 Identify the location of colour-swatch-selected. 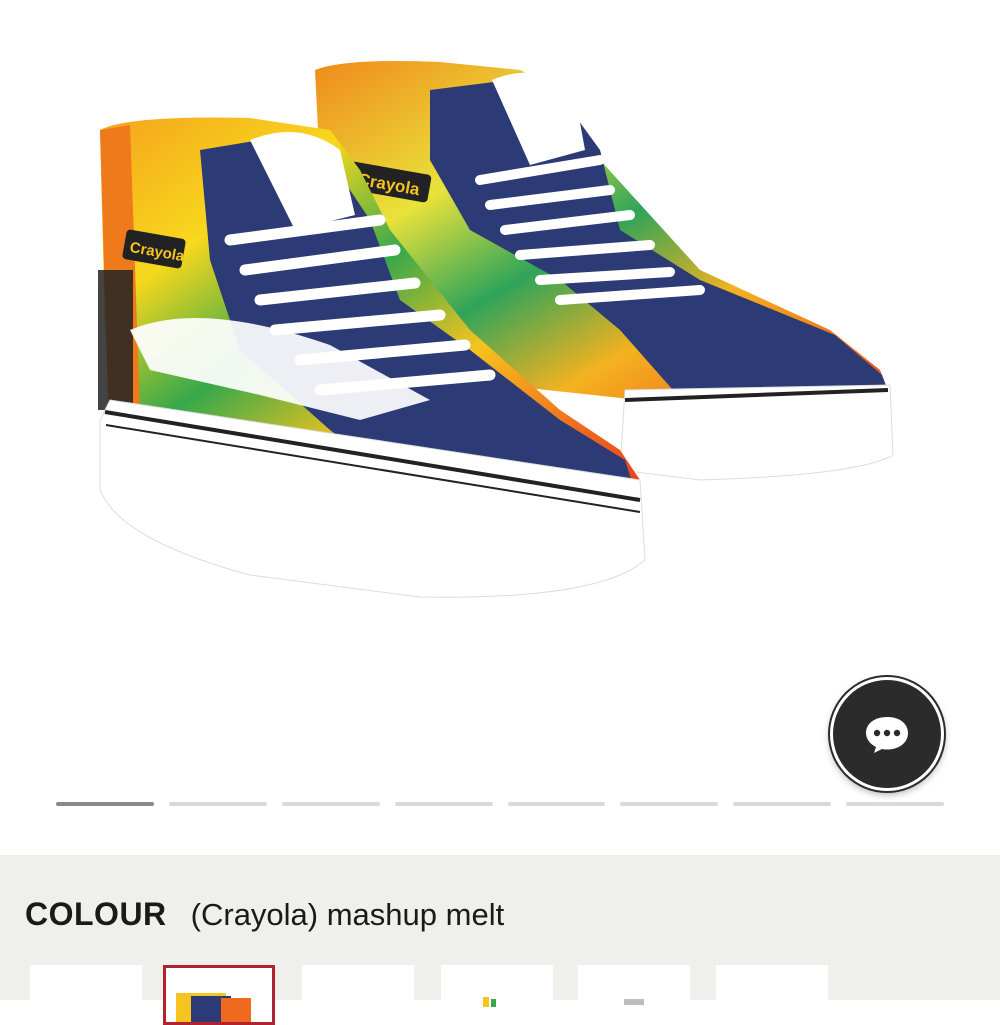
(219, 995).